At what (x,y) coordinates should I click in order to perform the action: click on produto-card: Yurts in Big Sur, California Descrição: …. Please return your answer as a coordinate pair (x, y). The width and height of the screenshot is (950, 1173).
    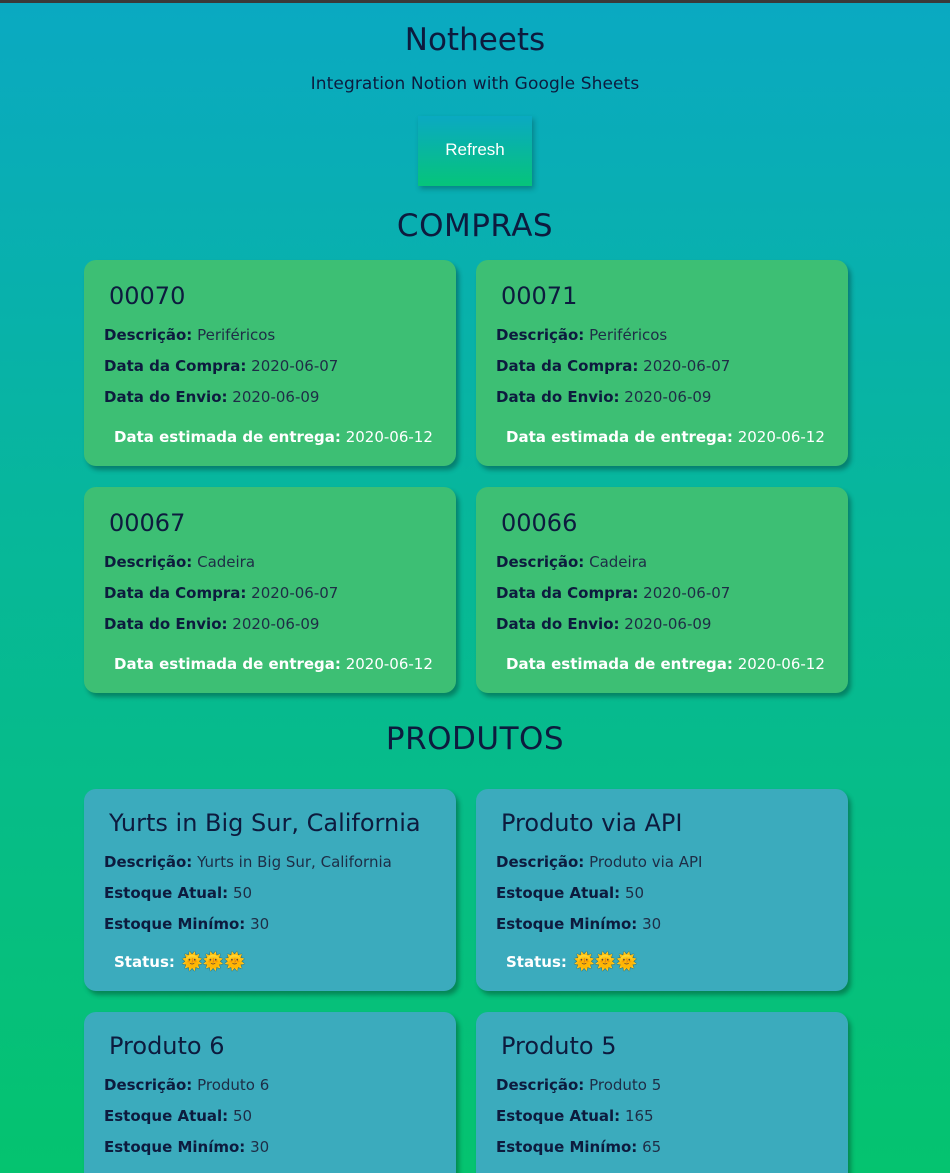
    Looking at the image, I should click on (270, 890).